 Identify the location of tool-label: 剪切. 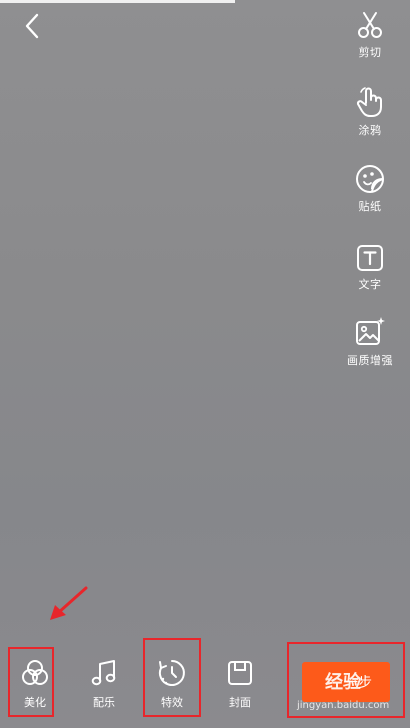
(370, 52).